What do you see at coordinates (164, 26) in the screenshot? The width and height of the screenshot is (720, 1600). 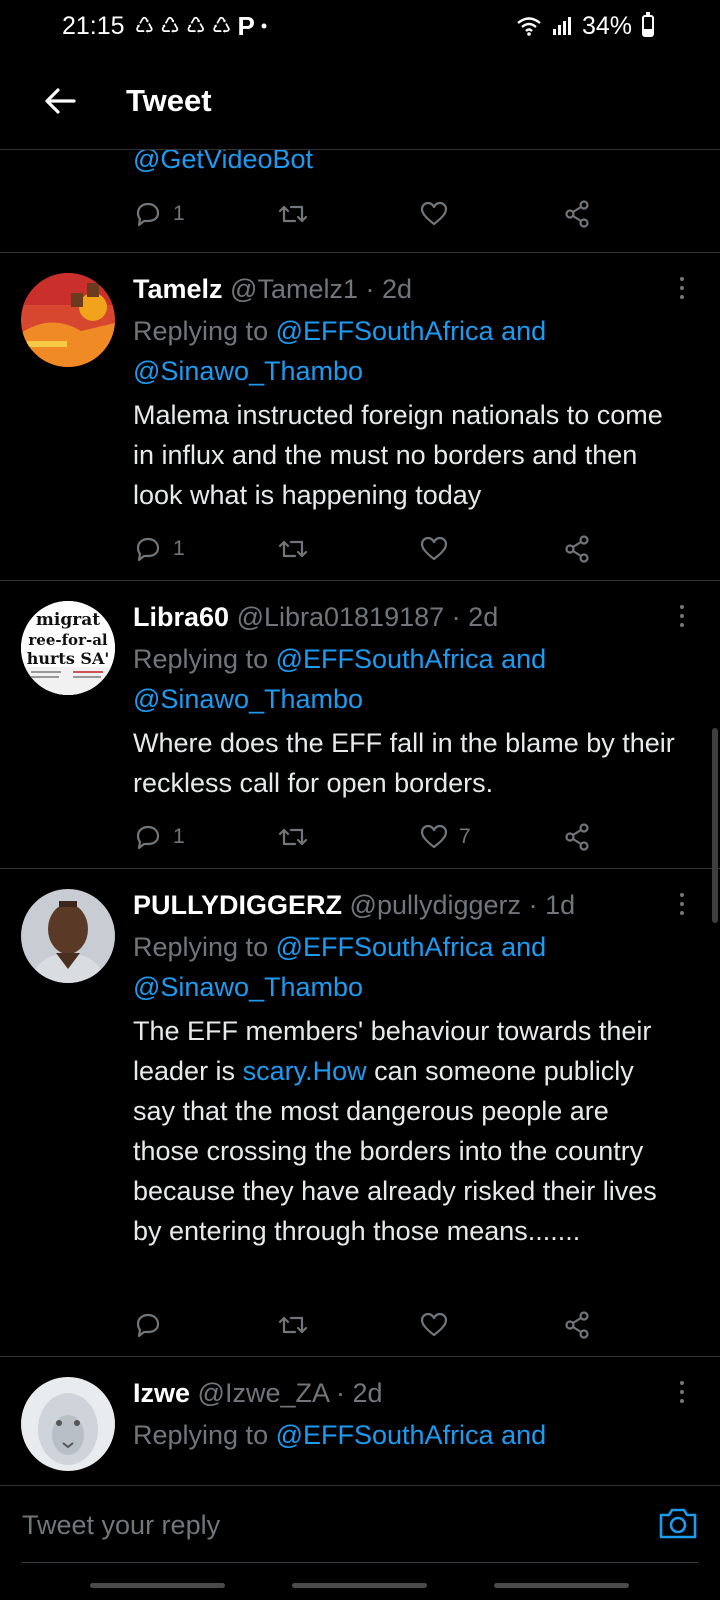 I see `status-left: 21:15 ♺ ♺ ♺ ♺ P •` at bounding box center [164, 26].